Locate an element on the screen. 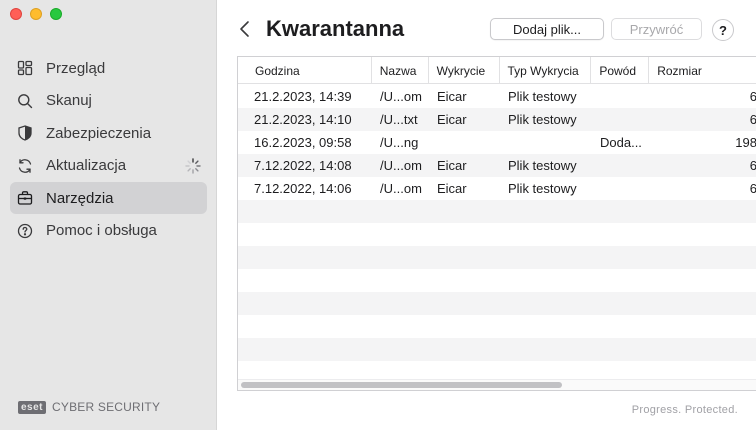 The width and height of the screenshot is (756, 430). sidebar-item-tools: Narzędzia is located at coordinates (108, 198).